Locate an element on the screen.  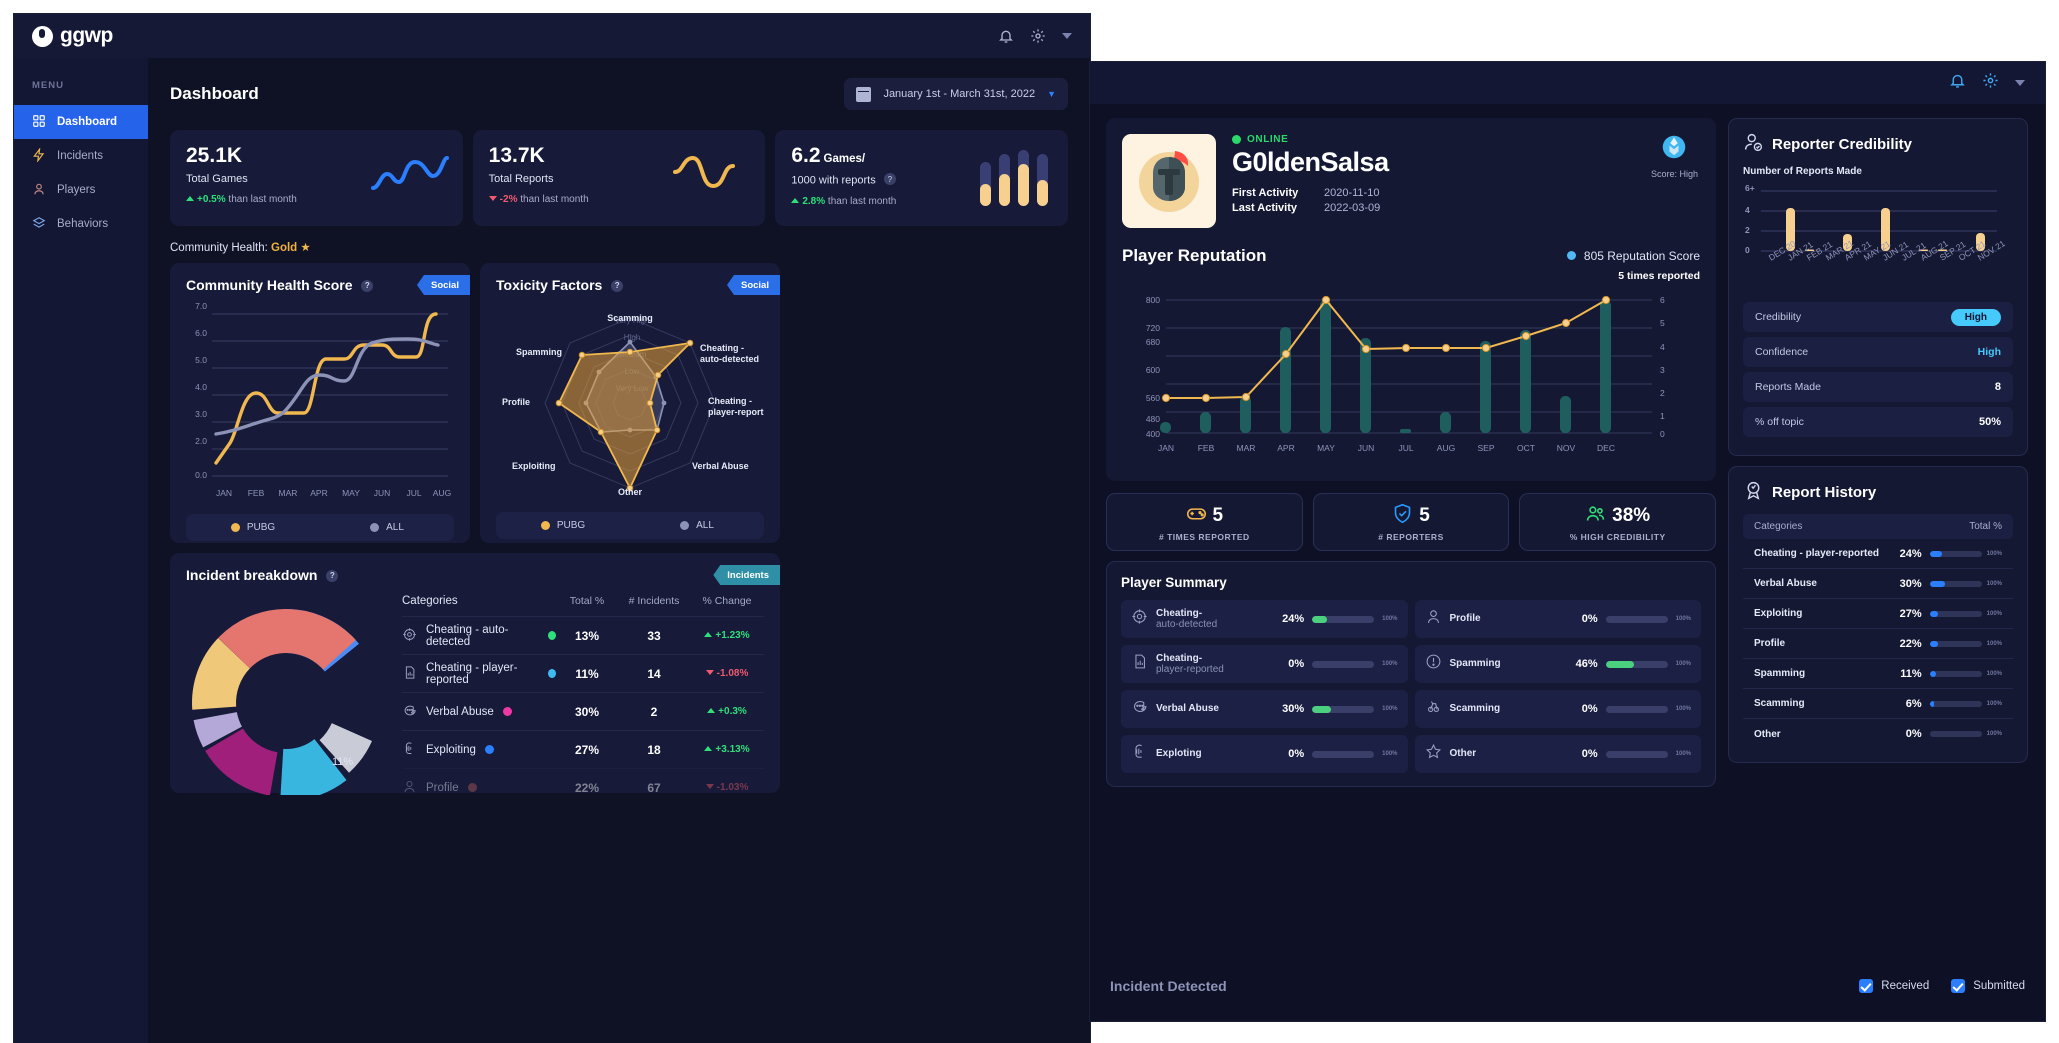
summary-item-cheating-auto: Cheating-auto-detected 24% 100% is located at coordinates (1264, 619).